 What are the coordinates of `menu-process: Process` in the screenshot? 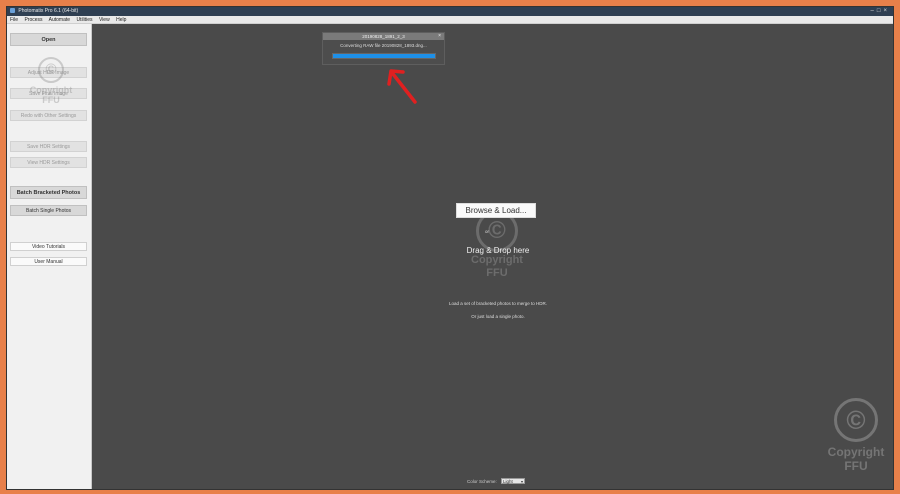 It's located at (33, 20).